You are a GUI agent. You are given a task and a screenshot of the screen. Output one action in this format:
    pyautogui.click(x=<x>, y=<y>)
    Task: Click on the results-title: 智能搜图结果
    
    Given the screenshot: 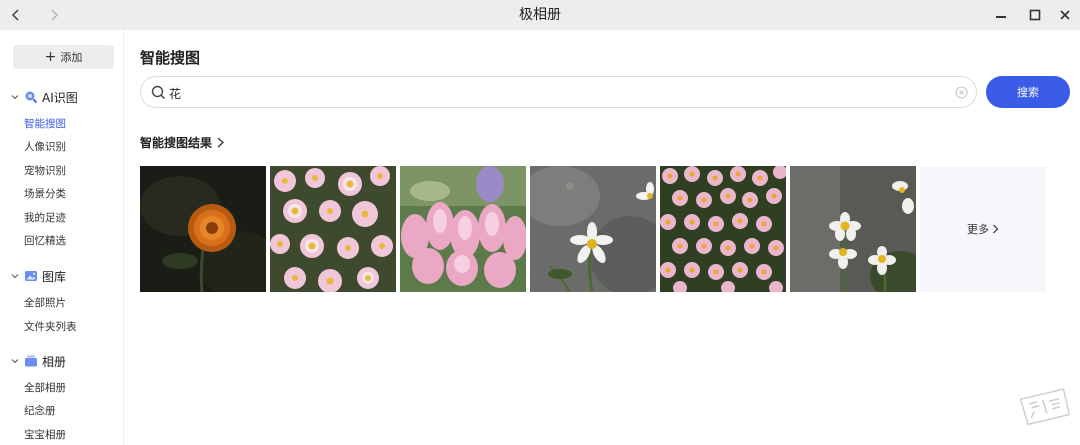 What is the action you would take?
    pyautogui.click(x=182, y=142)
    